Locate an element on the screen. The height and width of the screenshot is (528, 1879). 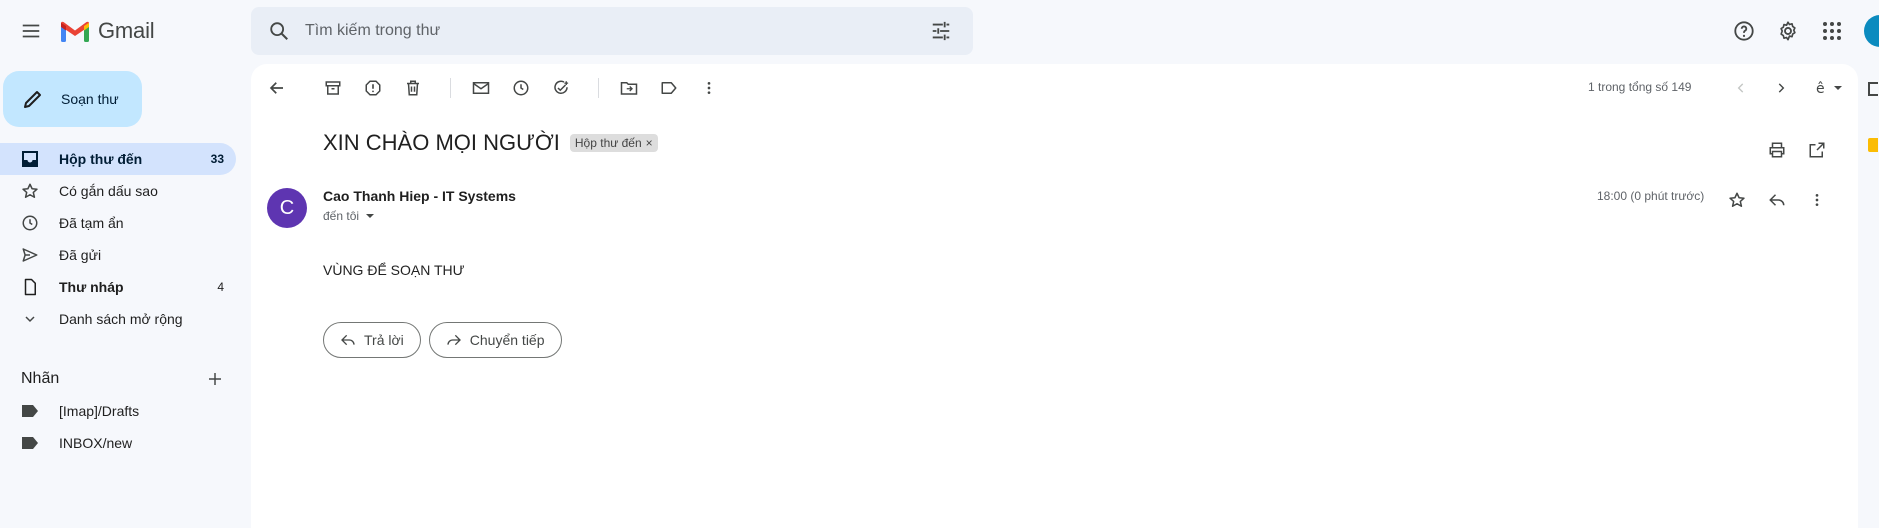
mark-unread-button is located at coordinates (481, 88).